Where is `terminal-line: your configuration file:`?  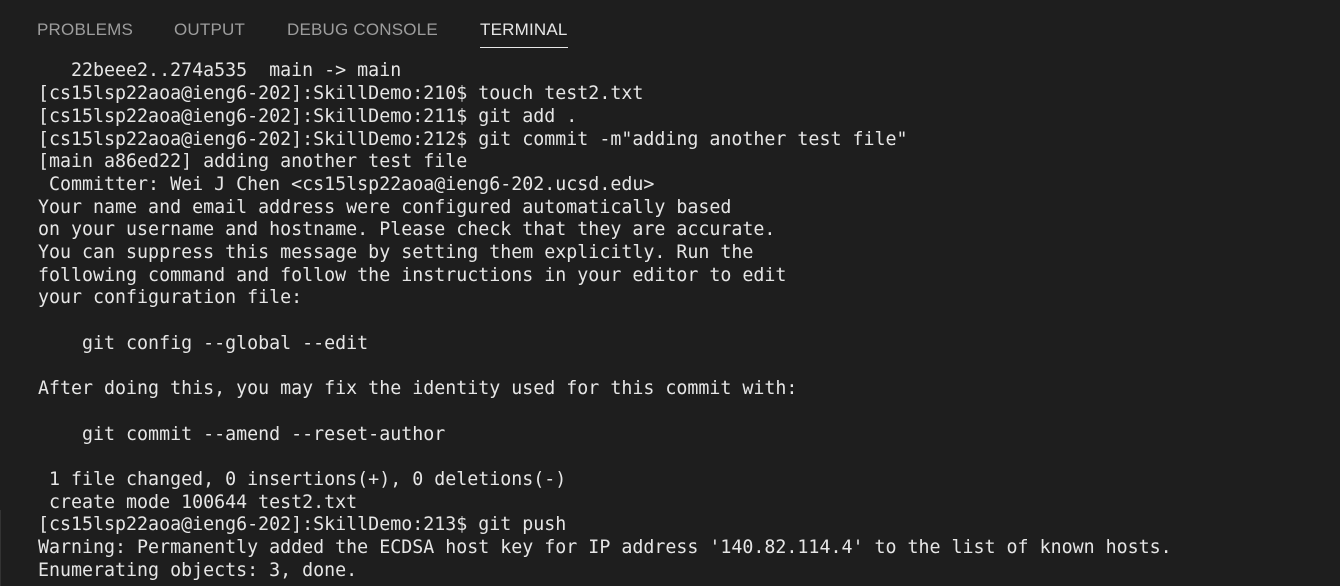
terminal-line: your configuration file: is located at coordinates (170, 297).